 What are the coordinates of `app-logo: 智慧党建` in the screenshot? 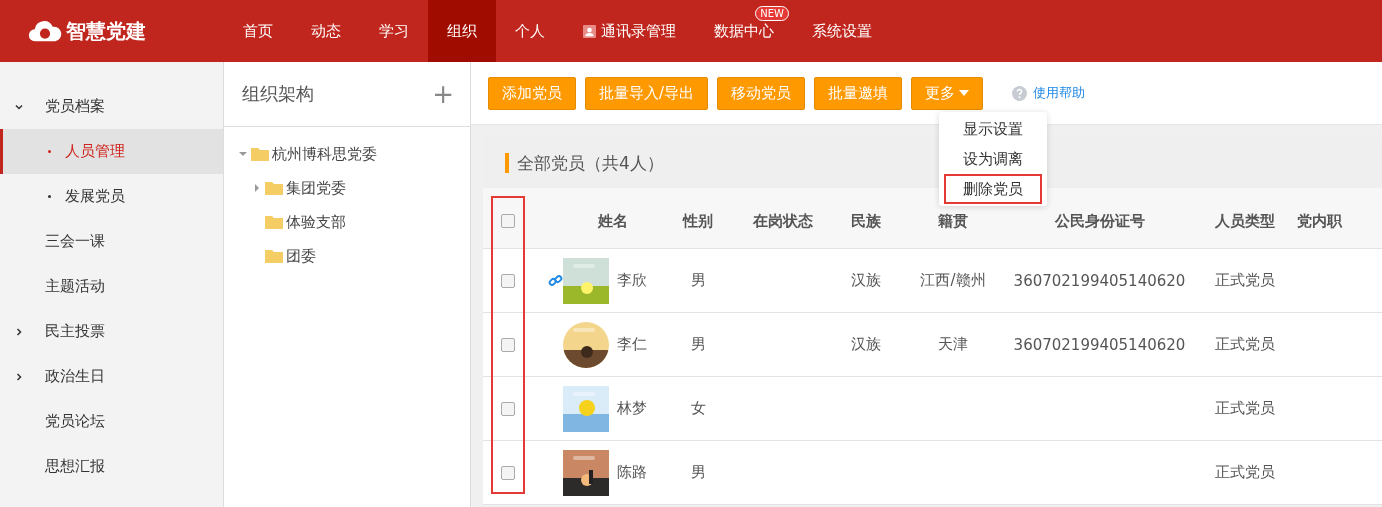 It's located at (106, 31).